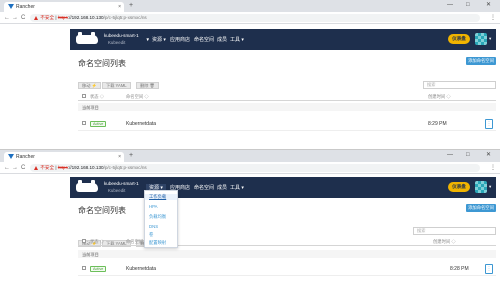 This screenshot has width=500, height=298. Describe the element at coordinates (459, 269) in the screenshot. I see `created-time: 8:28 PM` at that location.